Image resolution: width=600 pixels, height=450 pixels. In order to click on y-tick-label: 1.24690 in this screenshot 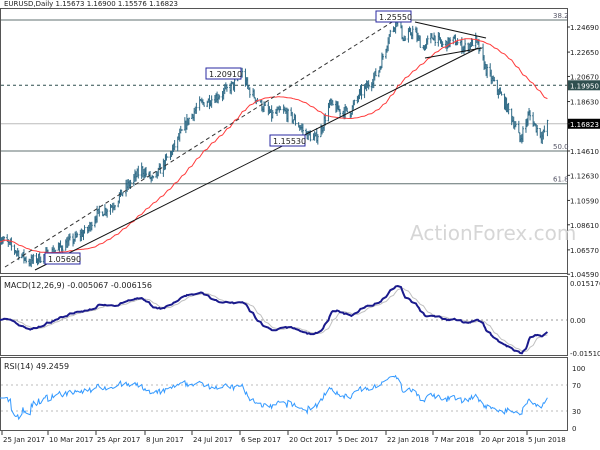, I will do `click(584, 28)`.